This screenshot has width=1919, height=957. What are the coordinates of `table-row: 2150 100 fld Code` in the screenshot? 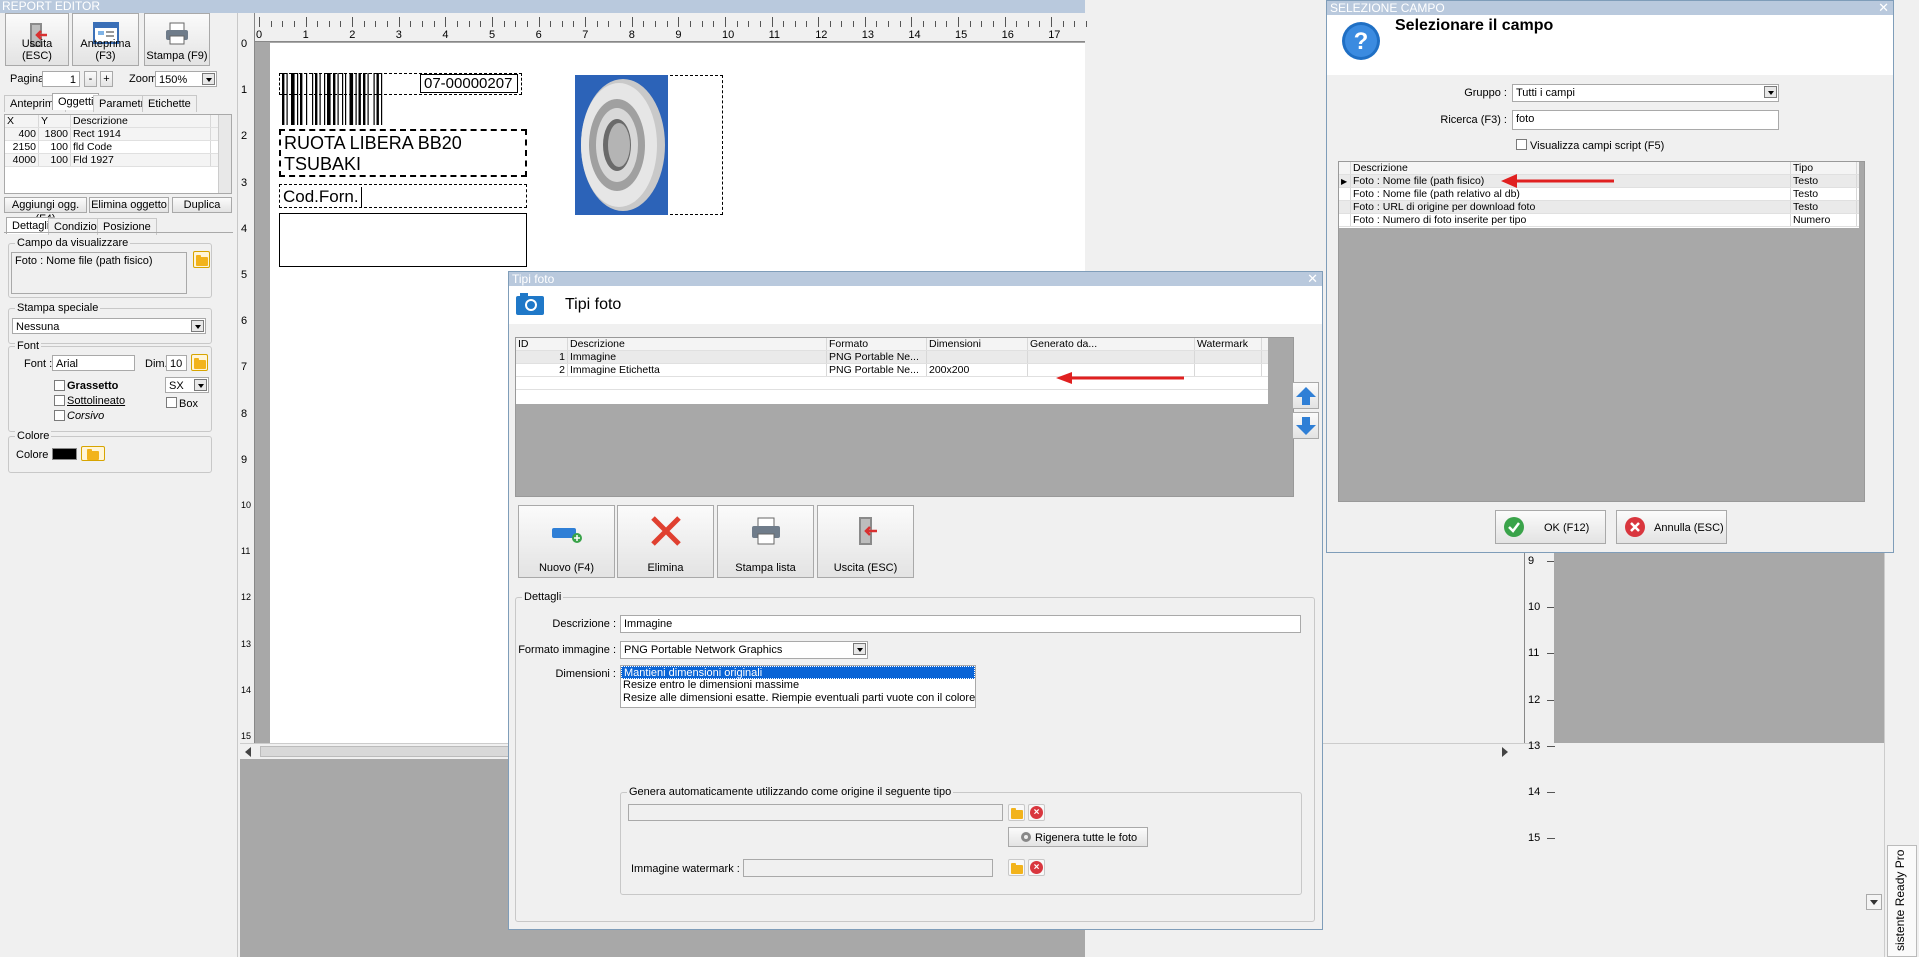 It's located at (118, 147).